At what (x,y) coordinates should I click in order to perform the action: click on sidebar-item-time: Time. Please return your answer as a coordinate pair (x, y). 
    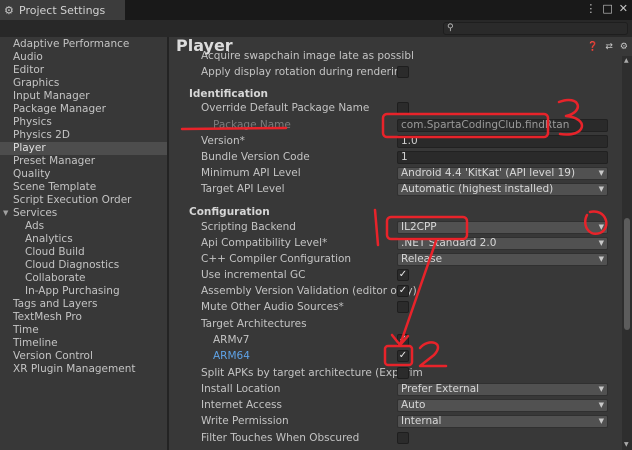
    Looking at the image, I should click on (83, 330).